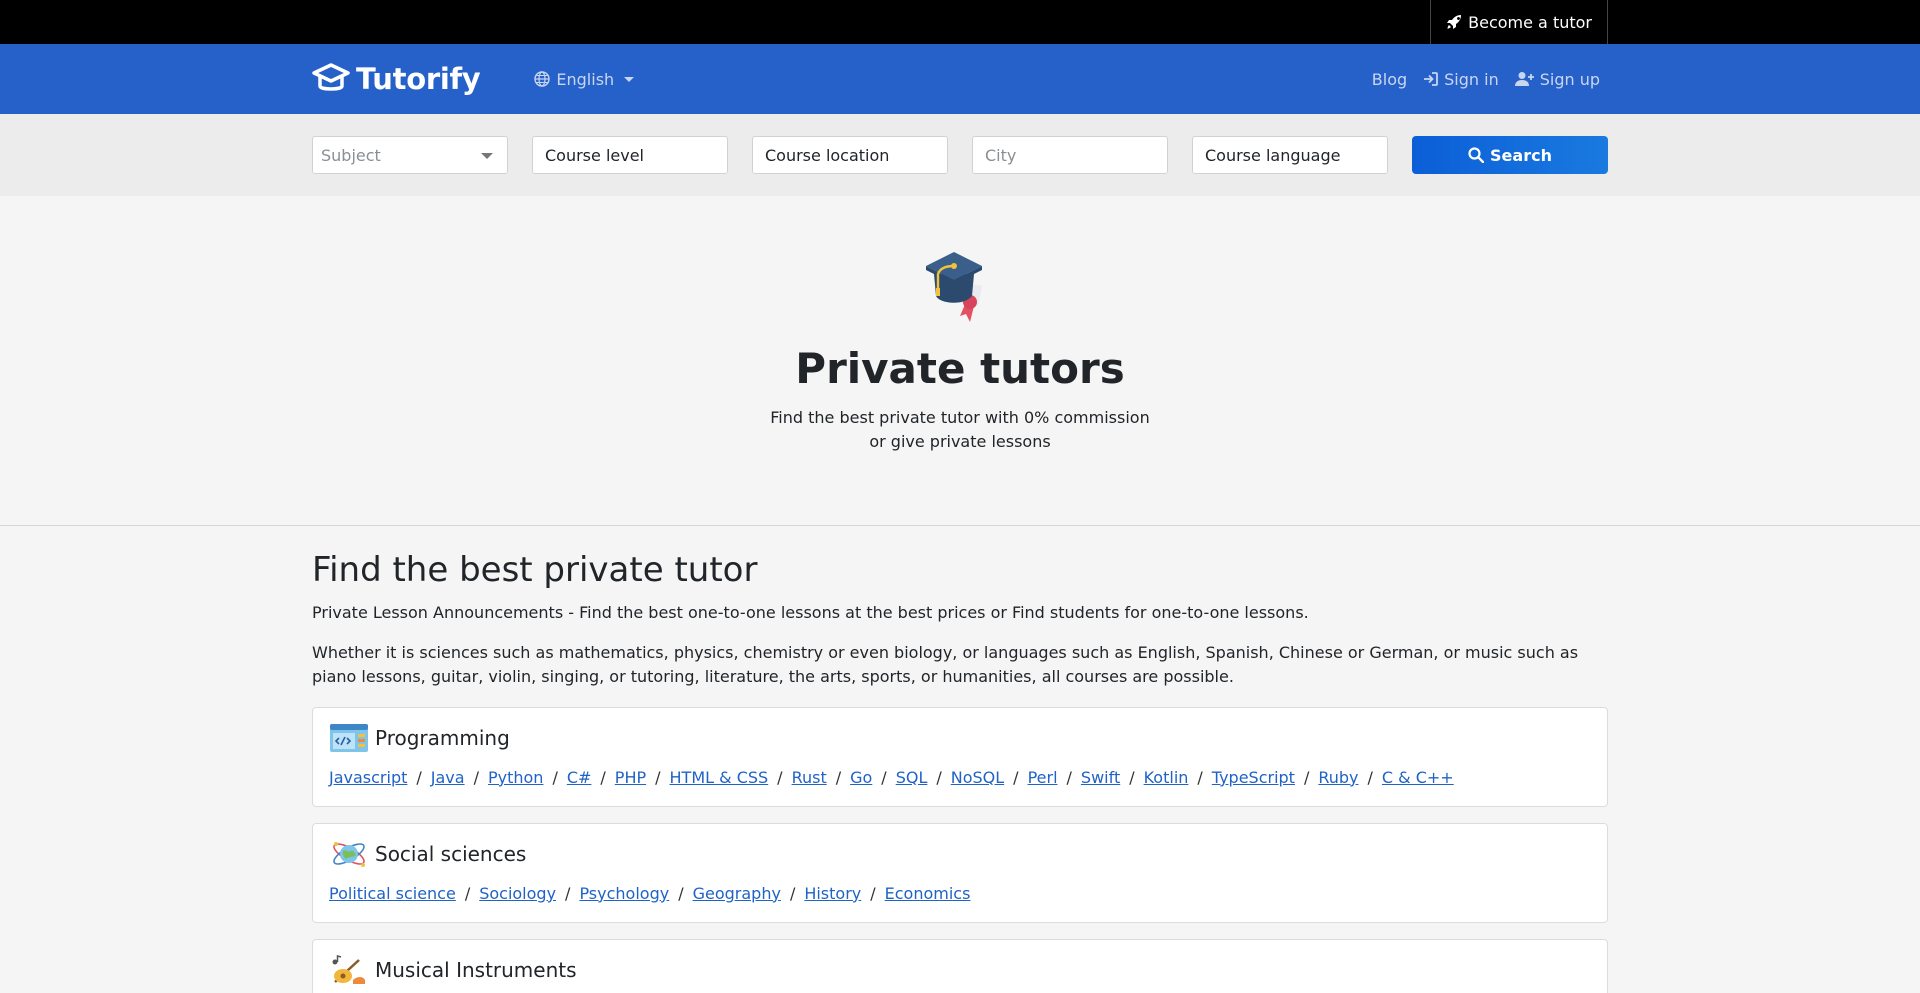 This screenshot has height=993, width=1920. Describe the element at coordinates (1418, 777) in the screenshot. I see `link-c-cpp: C & C++` at that location.